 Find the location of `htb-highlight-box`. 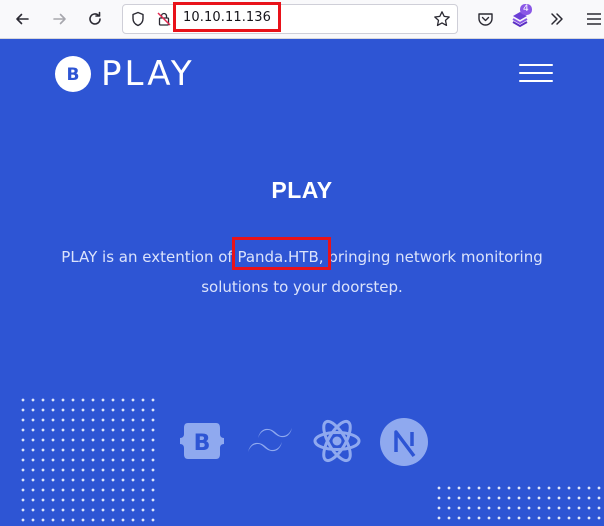

htb-highlight-box is located at coordinates (281, 253).